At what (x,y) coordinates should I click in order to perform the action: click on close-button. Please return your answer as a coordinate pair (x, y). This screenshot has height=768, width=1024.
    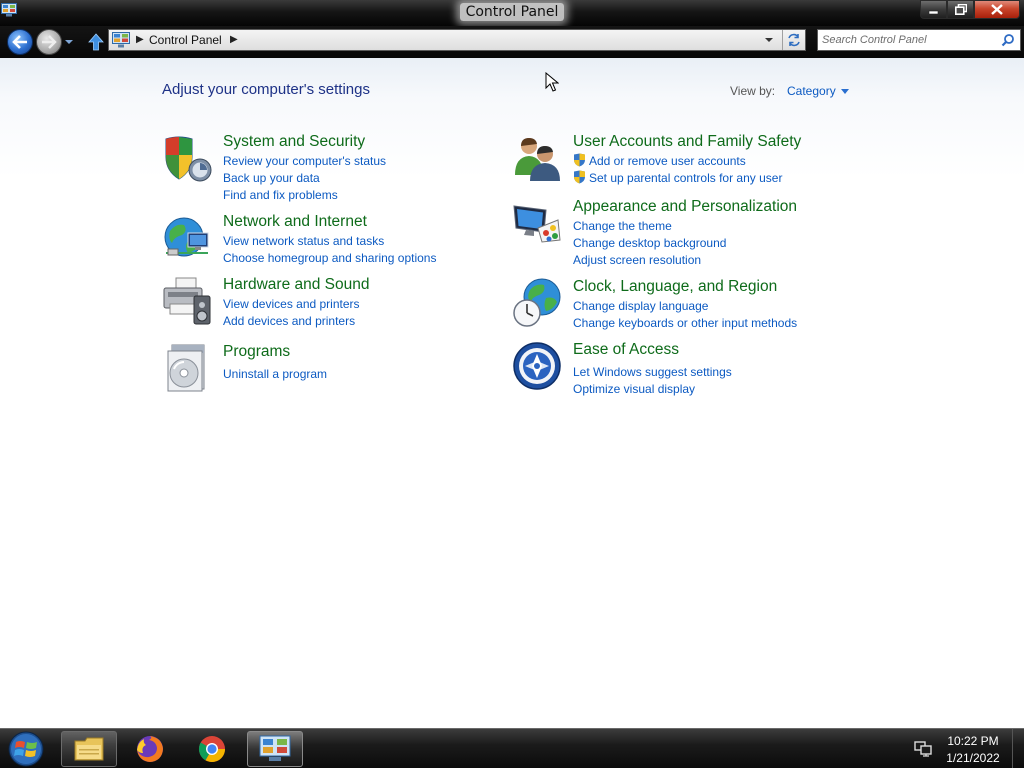
    Looking at the image, I should click on (997, 9).